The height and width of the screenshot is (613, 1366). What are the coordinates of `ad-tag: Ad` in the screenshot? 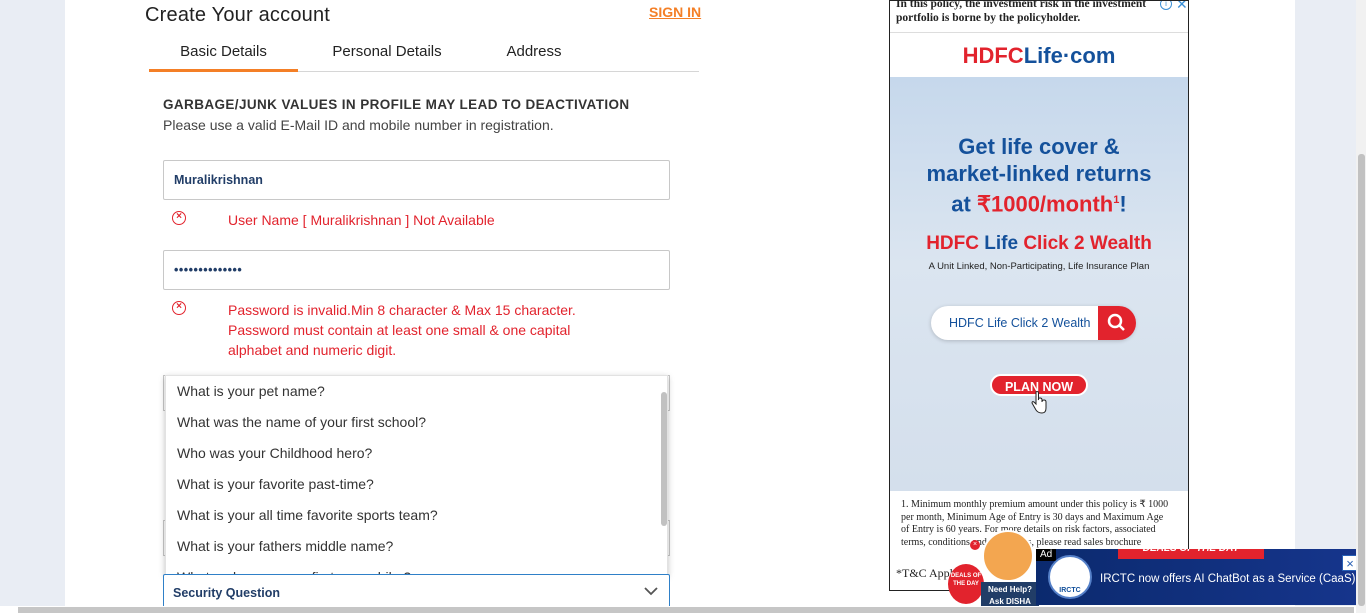 It's located at (1046, 555).